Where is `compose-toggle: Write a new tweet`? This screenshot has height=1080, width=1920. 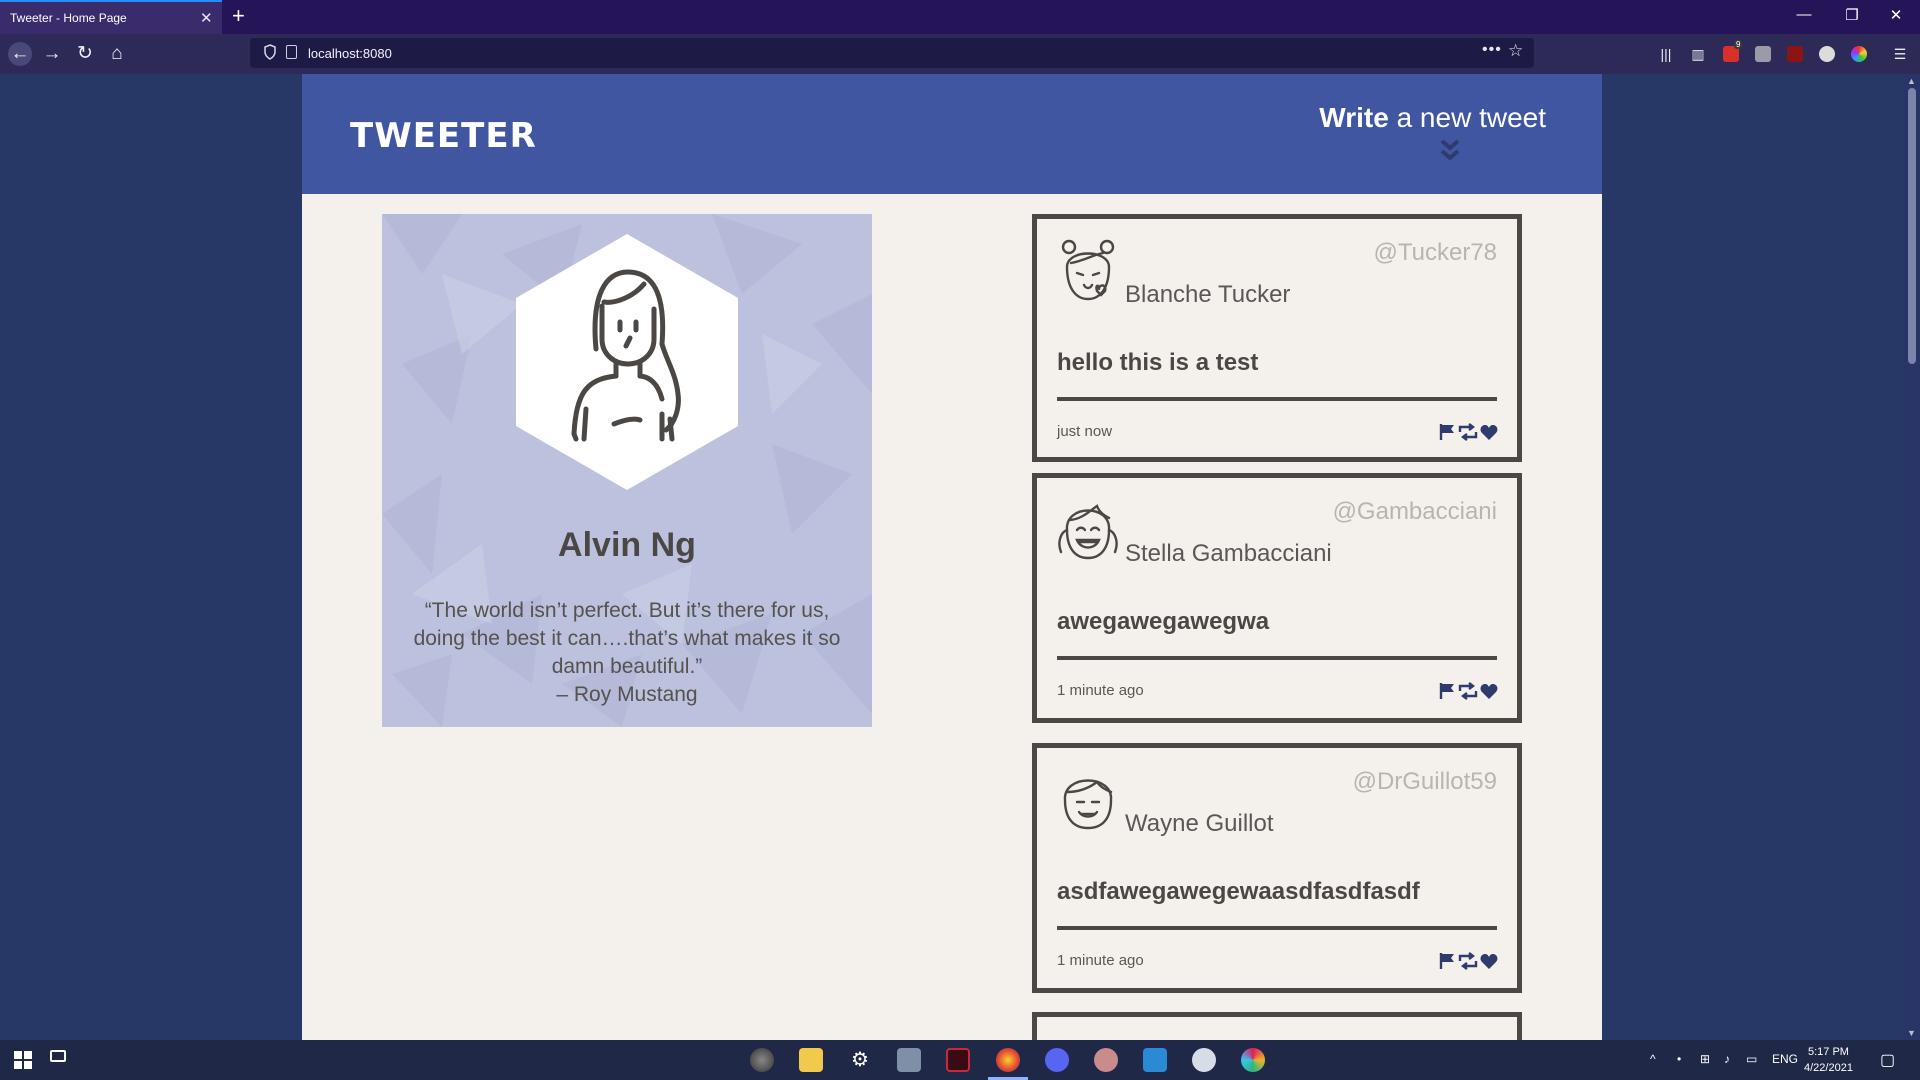 compose-toggle: Write a new tweet is located at coordinates (1432, 118).